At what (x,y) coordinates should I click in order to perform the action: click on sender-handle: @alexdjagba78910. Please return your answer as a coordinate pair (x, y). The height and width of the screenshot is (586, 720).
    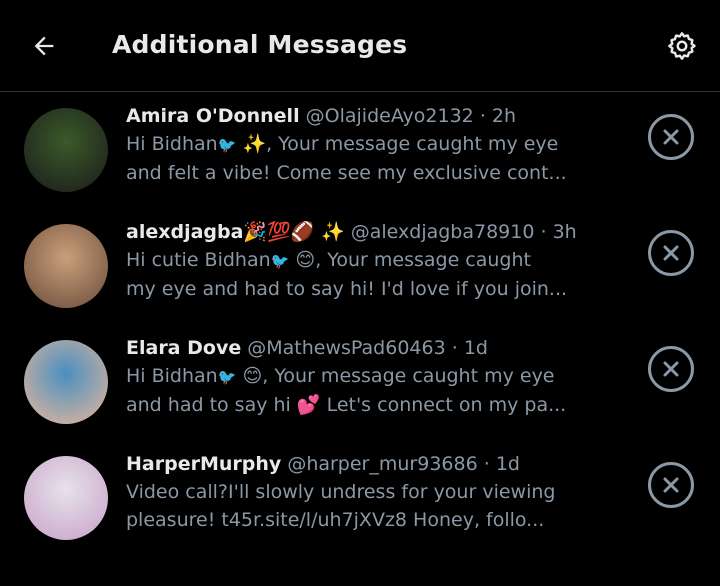
    Looking at the image, I should click on (443, 232).